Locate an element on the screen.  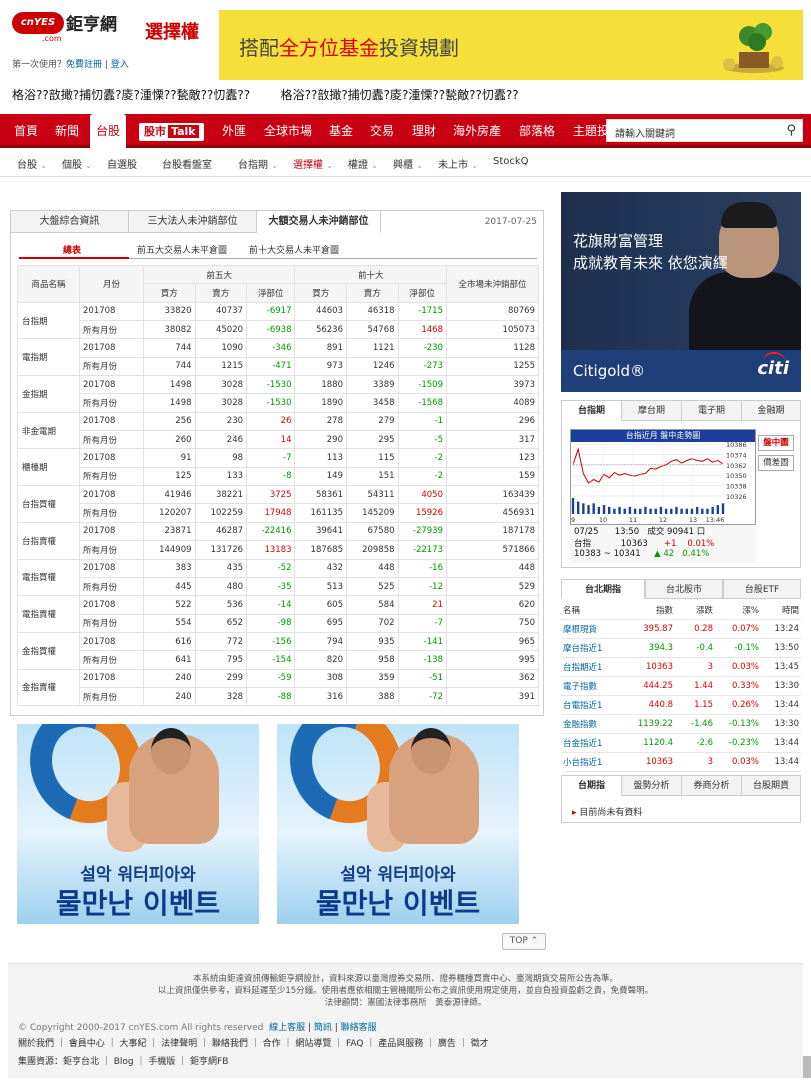
cnyes-logo: cnYES 鉅亨網 .com is located at coordinates (67, 26).